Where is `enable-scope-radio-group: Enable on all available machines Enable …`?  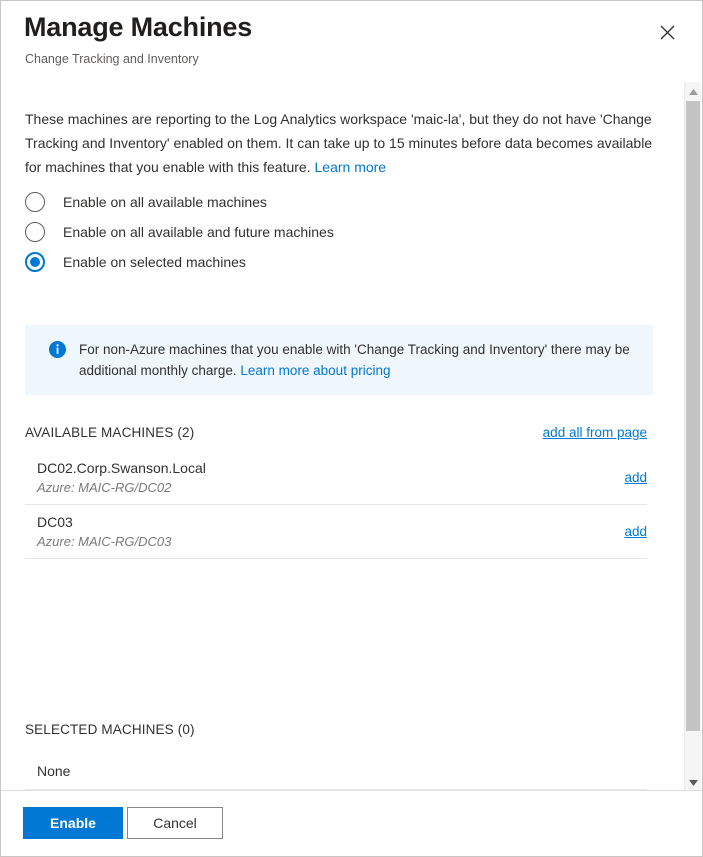
enable-scope-radio-group: Enable on all available machines Enable … is located at coordinates (325, 232).